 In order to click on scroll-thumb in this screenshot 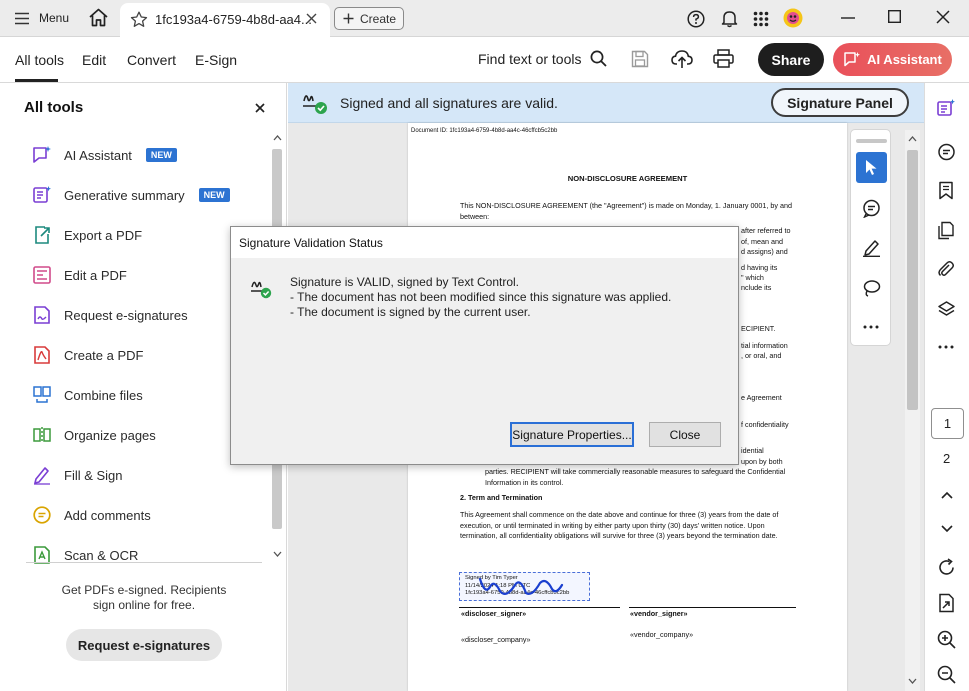, I will do `click(912, 280)`.